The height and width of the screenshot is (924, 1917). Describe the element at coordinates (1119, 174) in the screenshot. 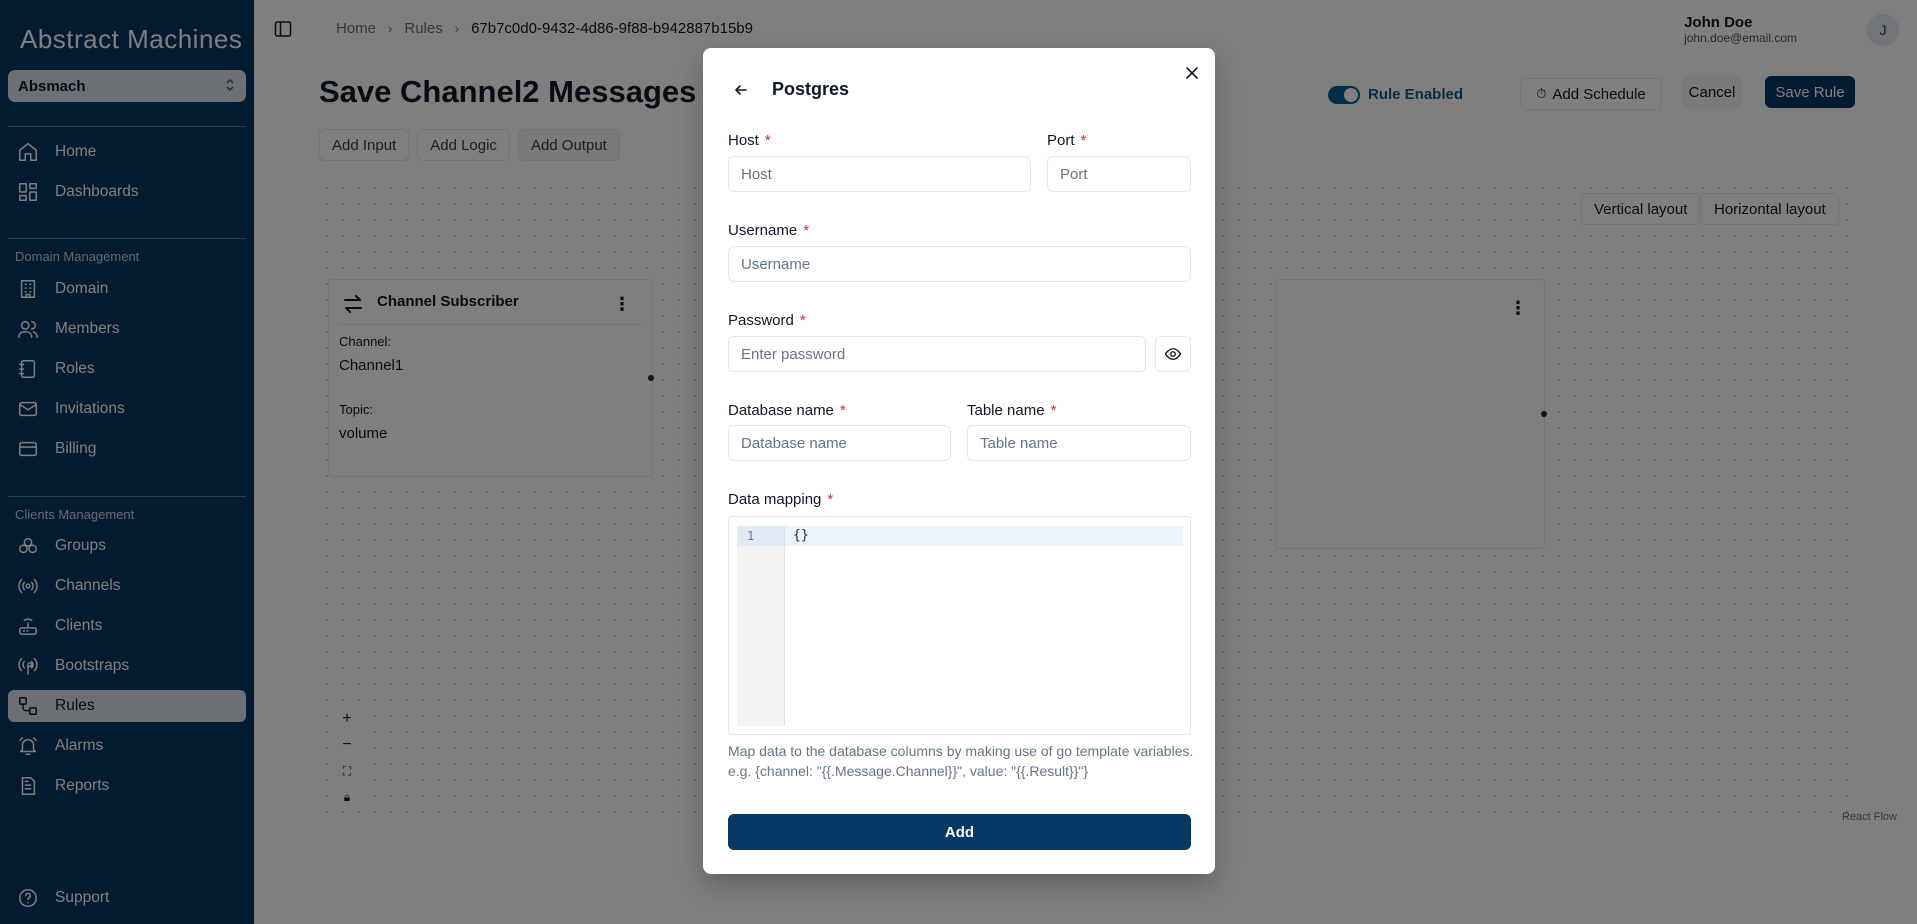

I see `port-input` at that location.